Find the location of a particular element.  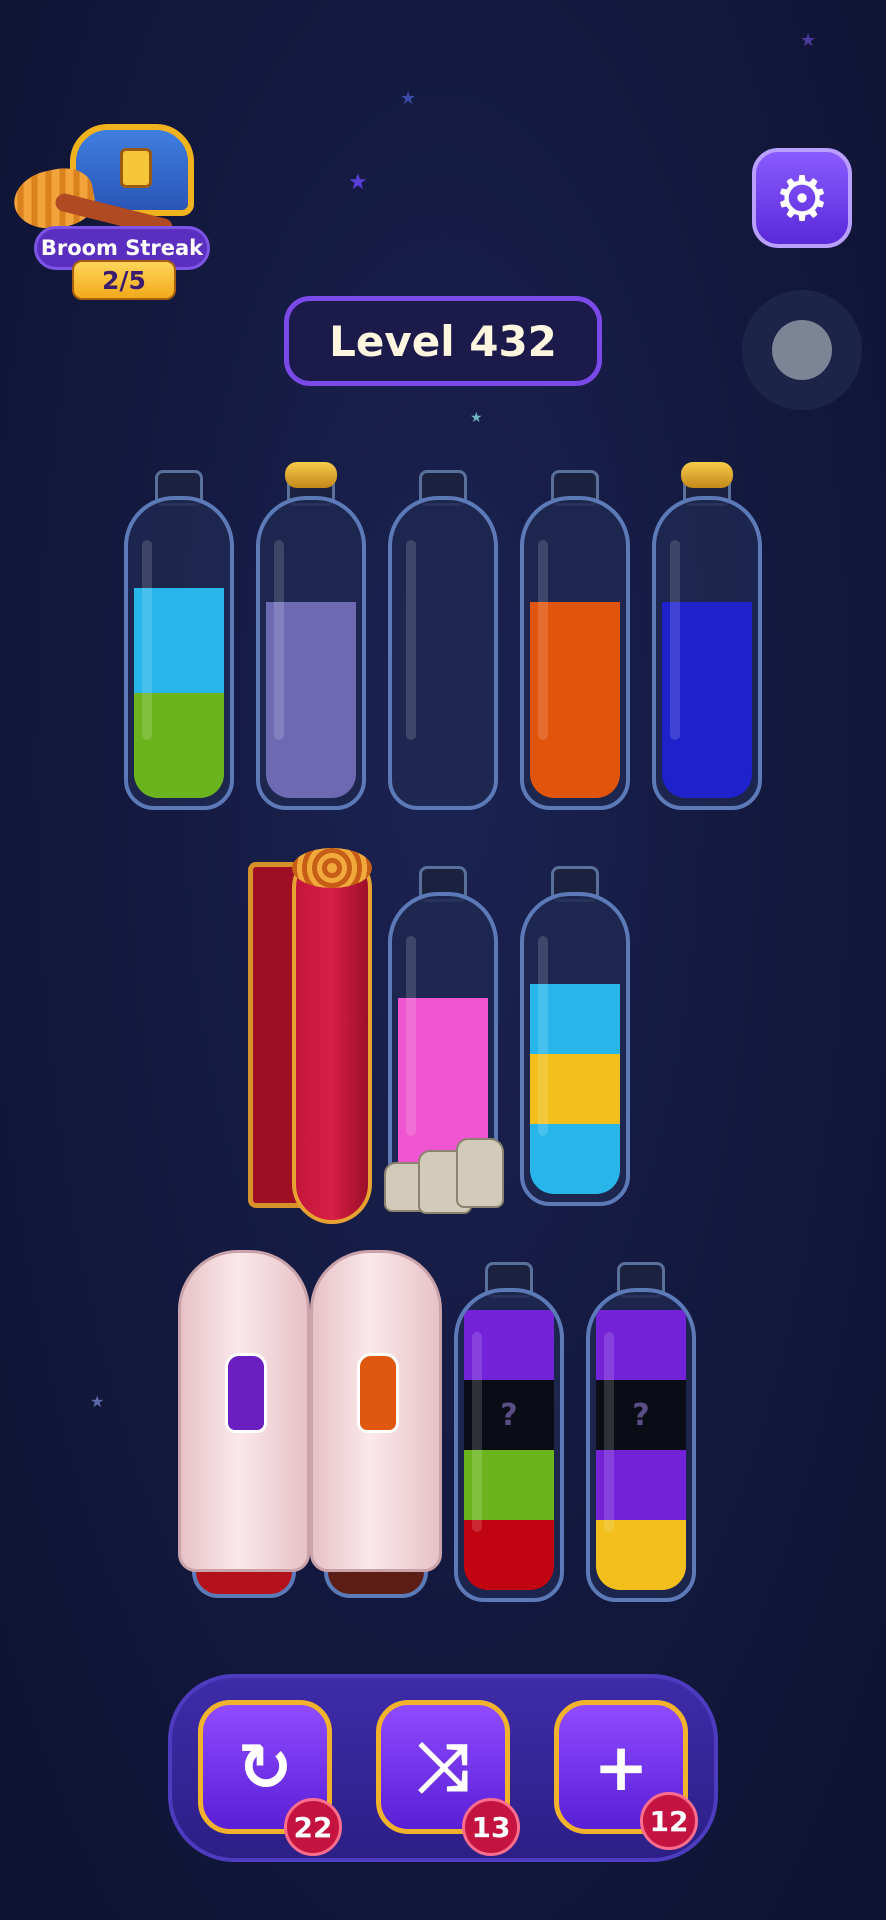

gear-icon: ⚙ is located at coordinates (802, 198).